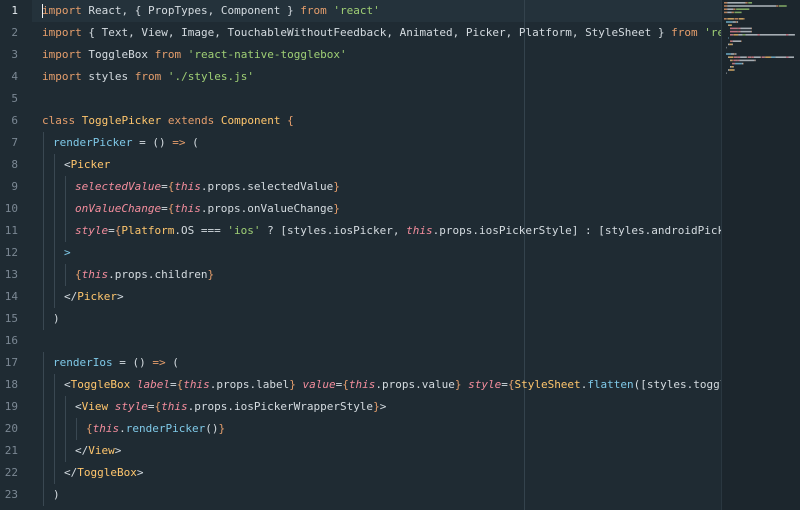 This screenshot has width=800, height=510. Describe the element at coordinates (381, 77) in the screenshot. I see `code-line: import styles from './styles.js'` at that location.